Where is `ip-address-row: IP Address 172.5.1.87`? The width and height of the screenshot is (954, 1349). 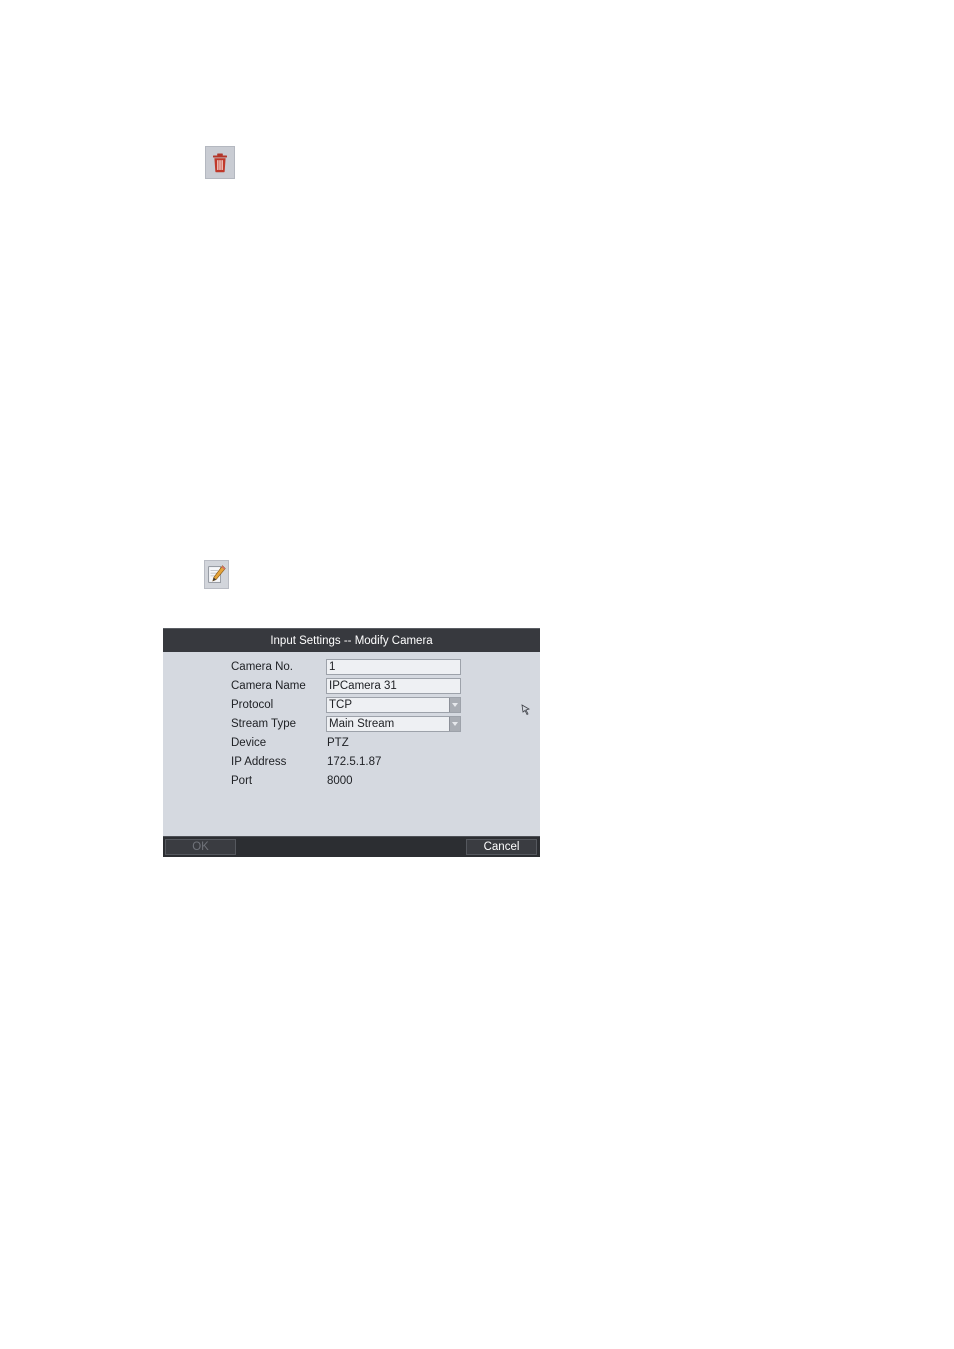
ip-address-row: IP Address 172.5.1.87 is located at coordinates (351, 762).